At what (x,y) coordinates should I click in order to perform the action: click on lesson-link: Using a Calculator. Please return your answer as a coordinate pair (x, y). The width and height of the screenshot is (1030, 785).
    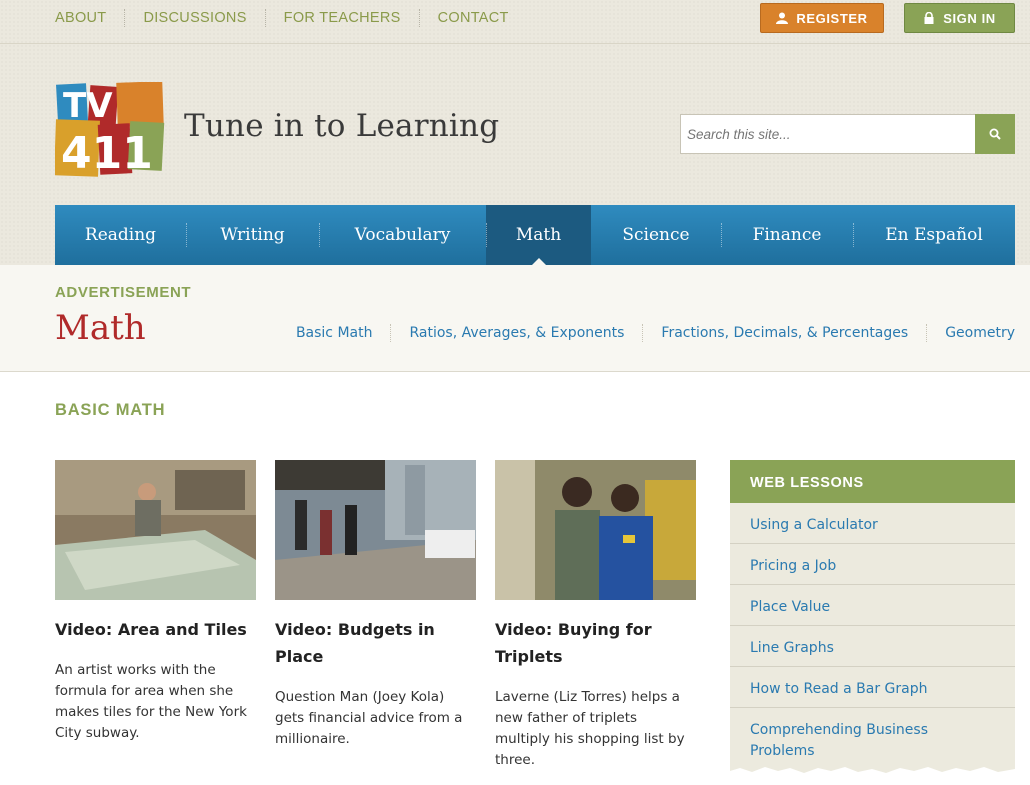
    Looking at the image, I should click on (872, 523).